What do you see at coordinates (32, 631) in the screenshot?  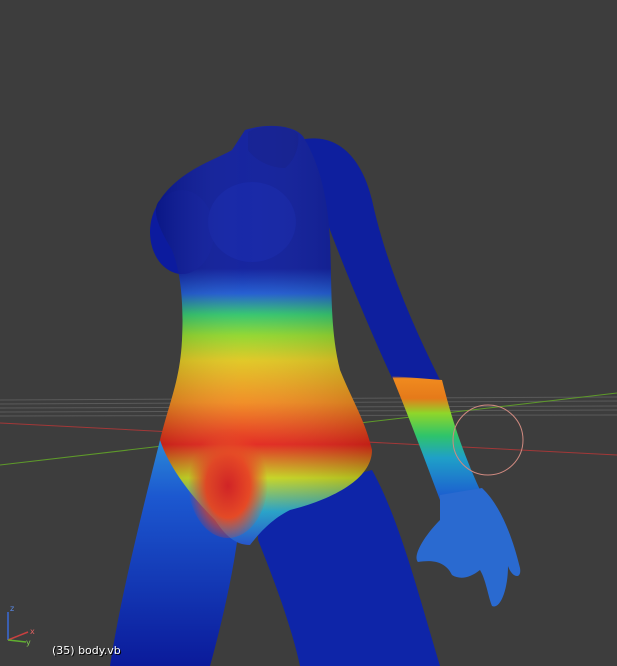 I see `gizmo-x-label: x` at bounding box center [32, 631].